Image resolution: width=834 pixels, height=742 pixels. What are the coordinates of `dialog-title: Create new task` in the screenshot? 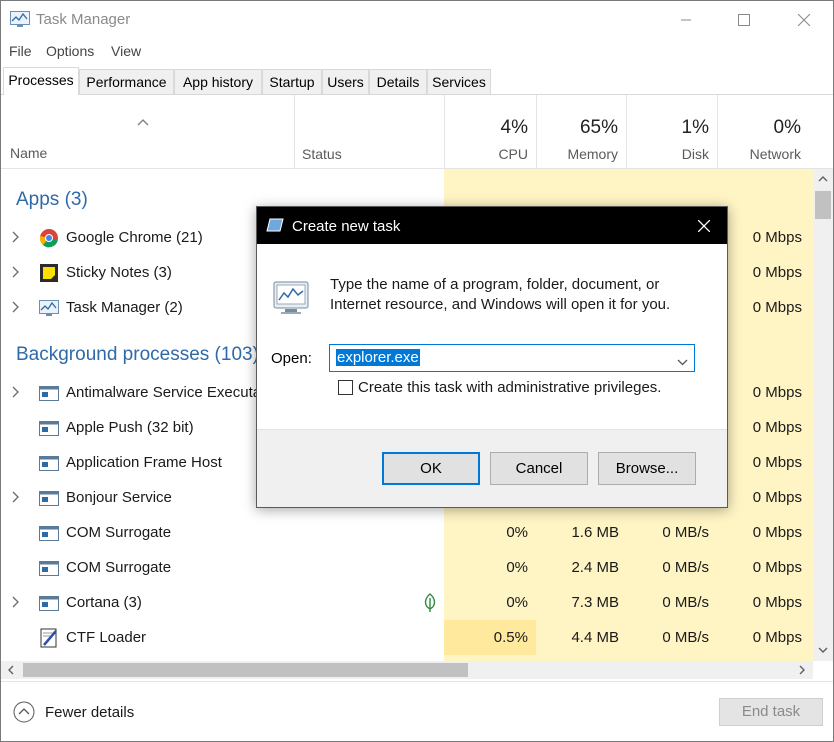 It's located at (346, 226).